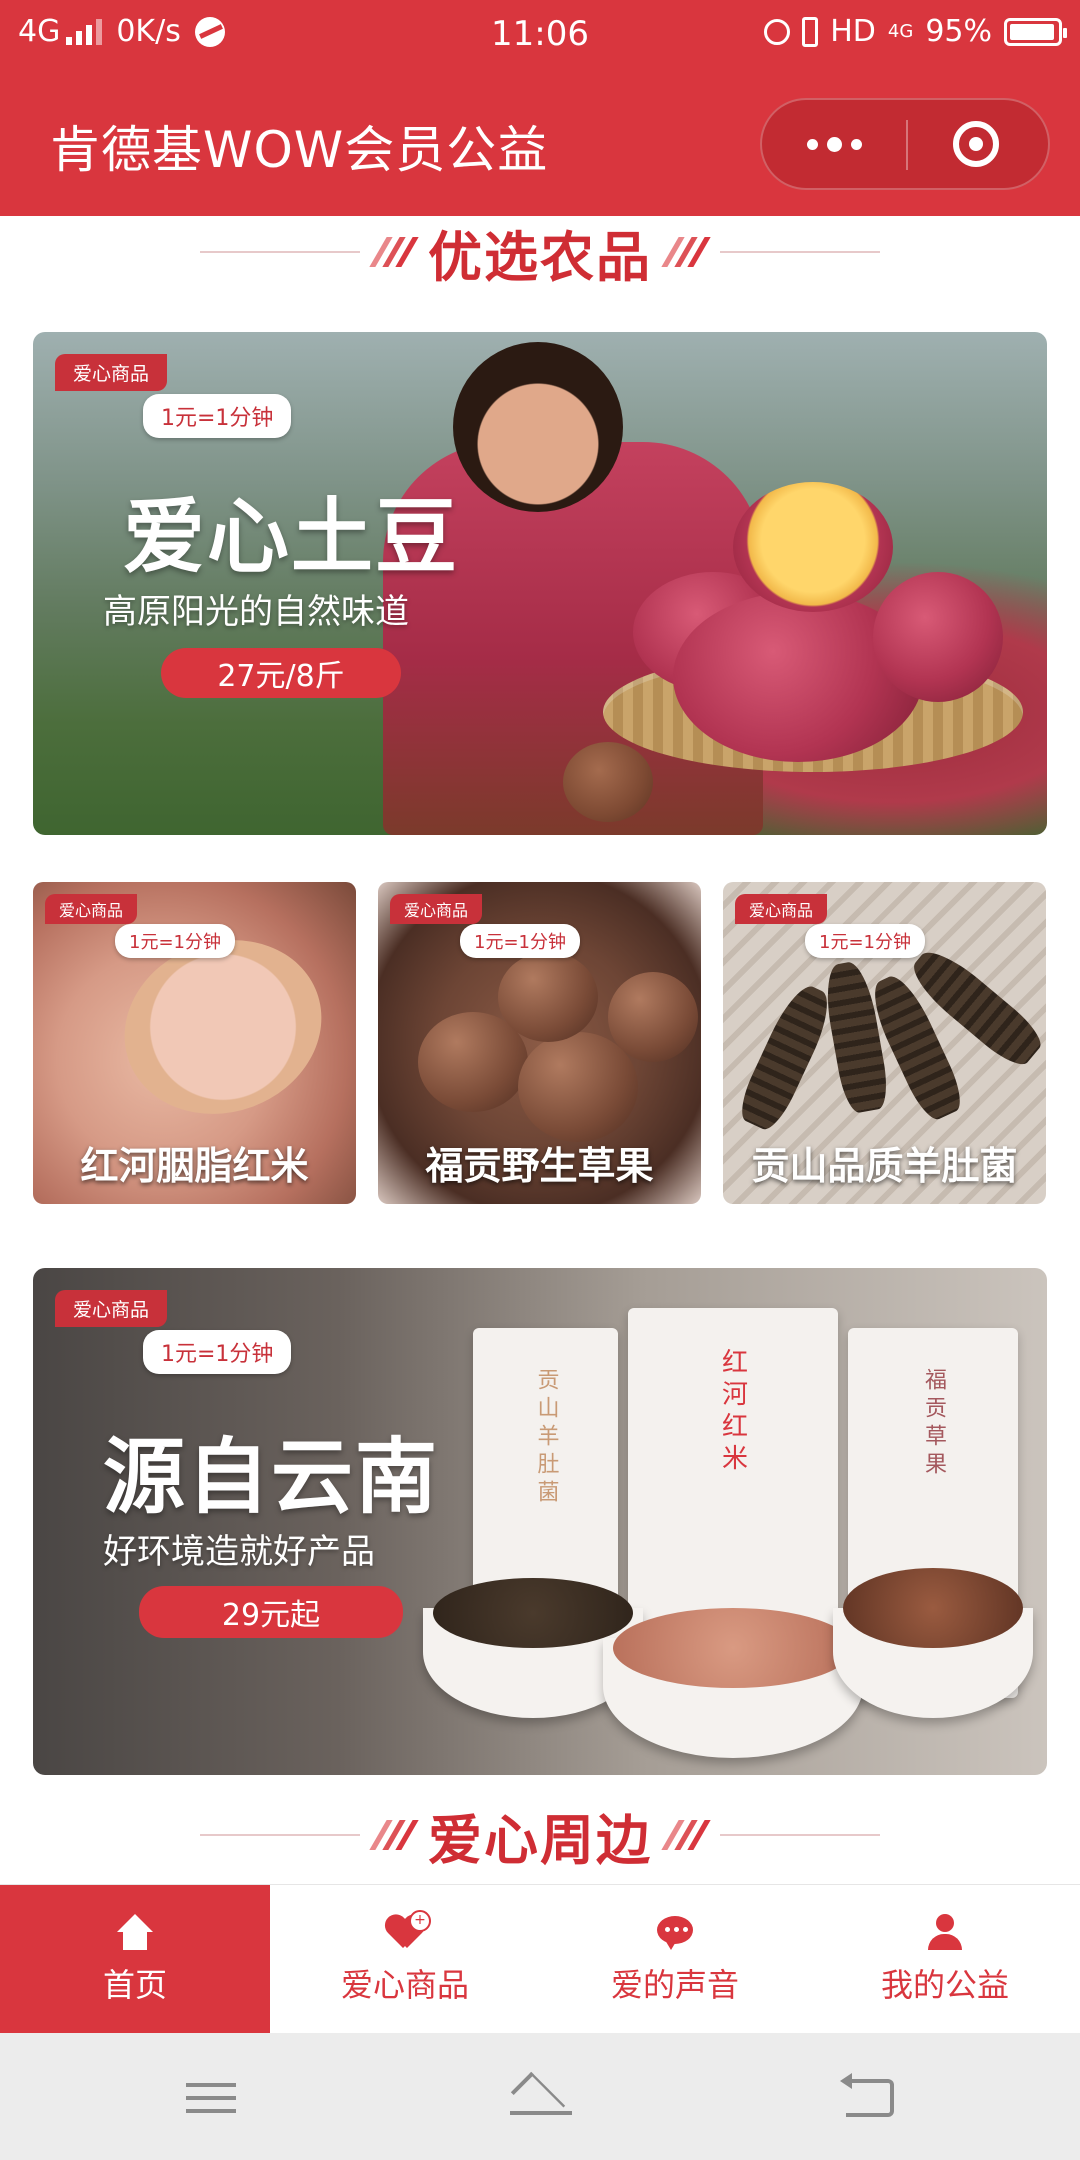  What do you see at coordinates (540, 36) in the screenshot?
I see `status-bar: 4G 0K/s 11:06 HD 4G 95%` at bounding box center [540, 36].